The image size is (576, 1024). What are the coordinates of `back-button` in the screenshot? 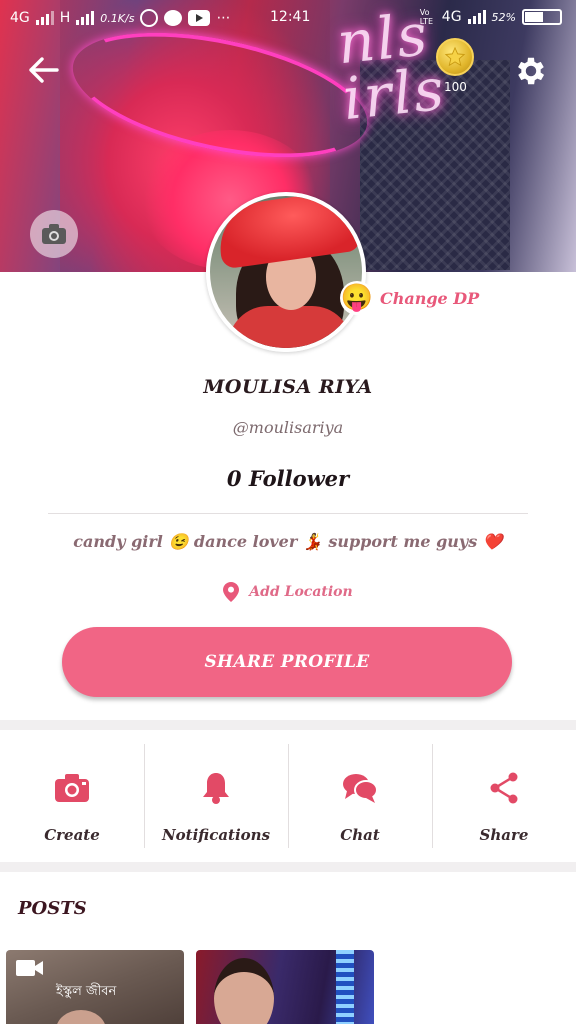 It's located at (44, 70).